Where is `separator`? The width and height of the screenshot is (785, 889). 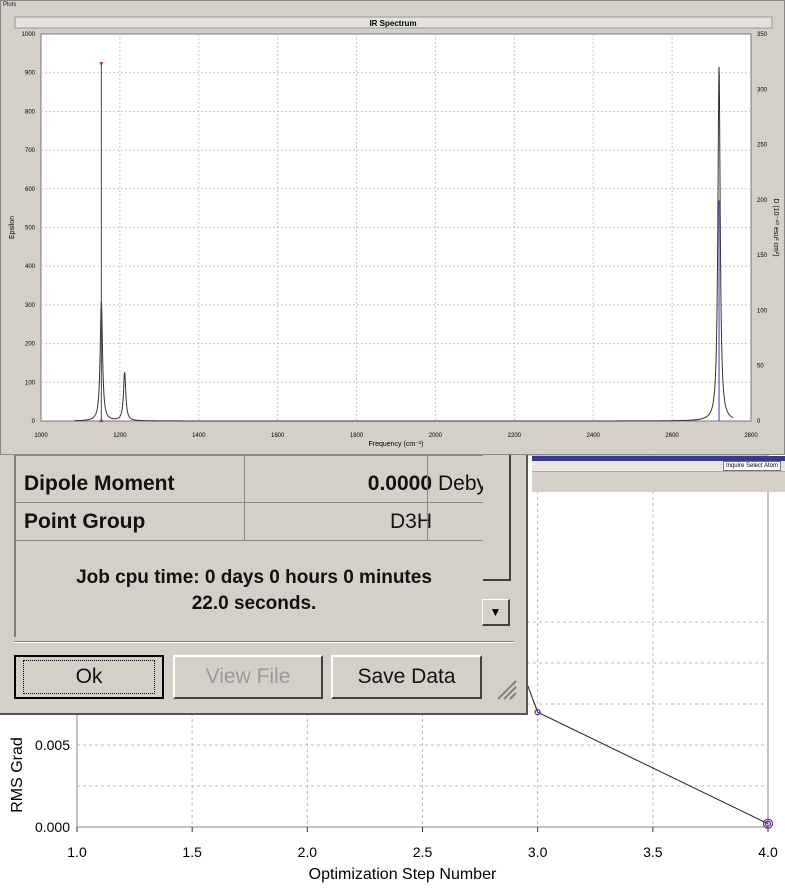 separator is located at coordinates (264, 642).